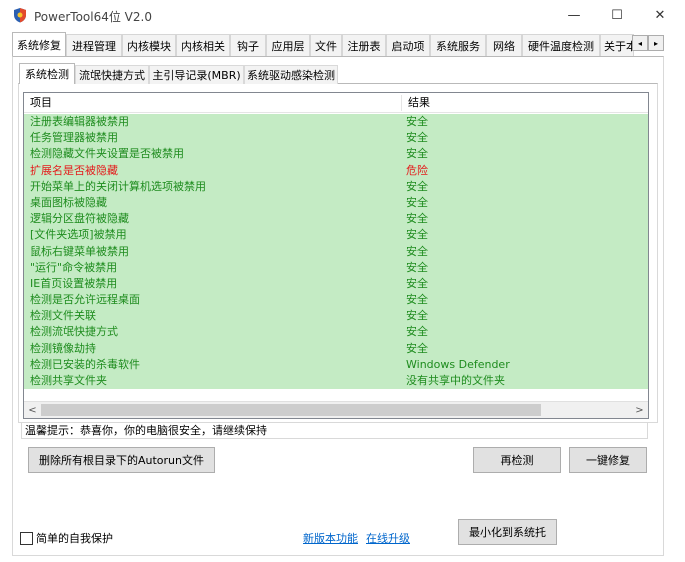  What do you see at coordinates (291, 410) in the screenshot?
I see `scrollbar-thumb` at bounding box center [291, 410].